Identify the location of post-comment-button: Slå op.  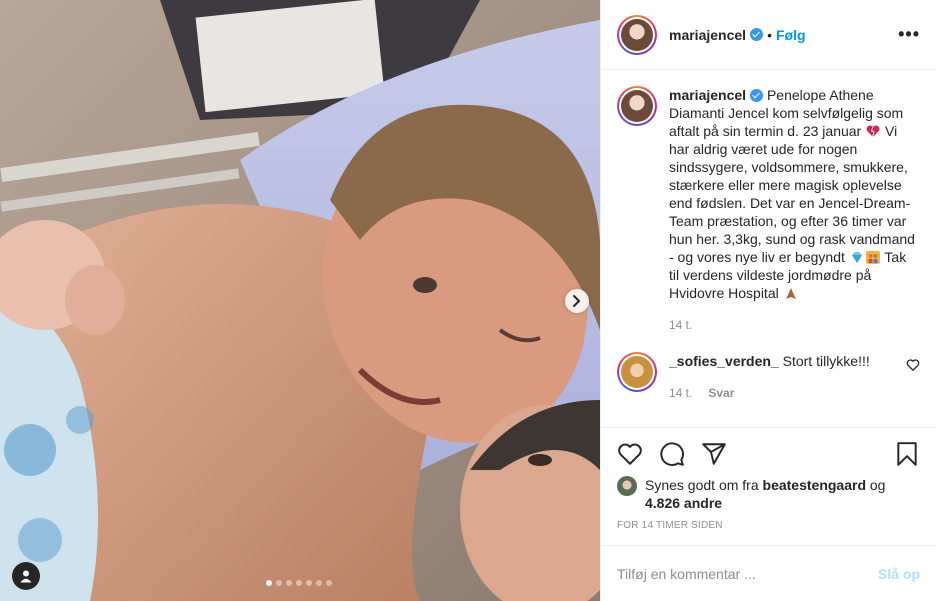
(899, 574).